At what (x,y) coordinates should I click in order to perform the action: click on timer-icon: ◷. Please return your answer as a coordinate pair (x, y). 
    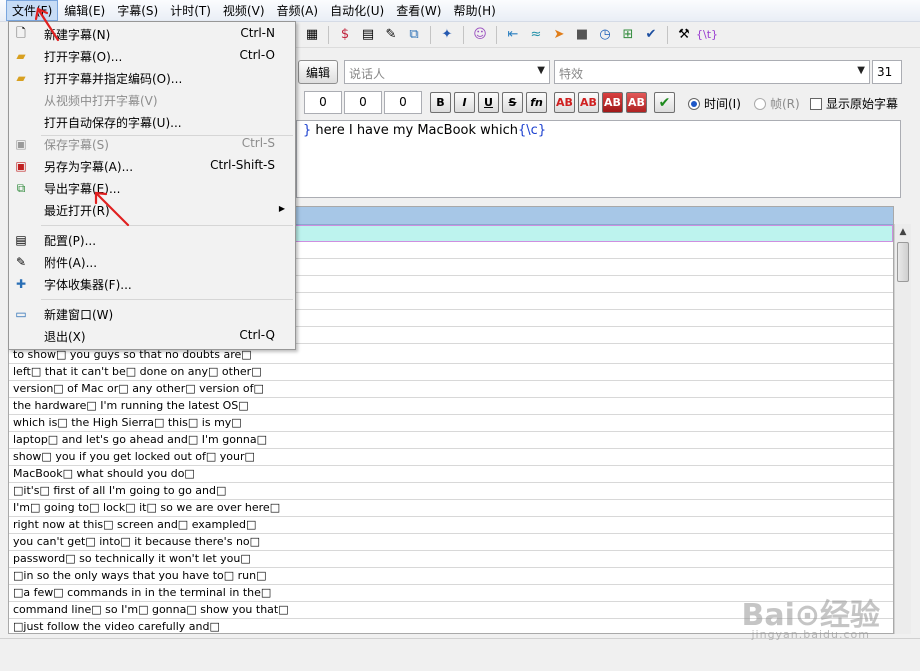
    Looking at the image, I should click on (605, 35).